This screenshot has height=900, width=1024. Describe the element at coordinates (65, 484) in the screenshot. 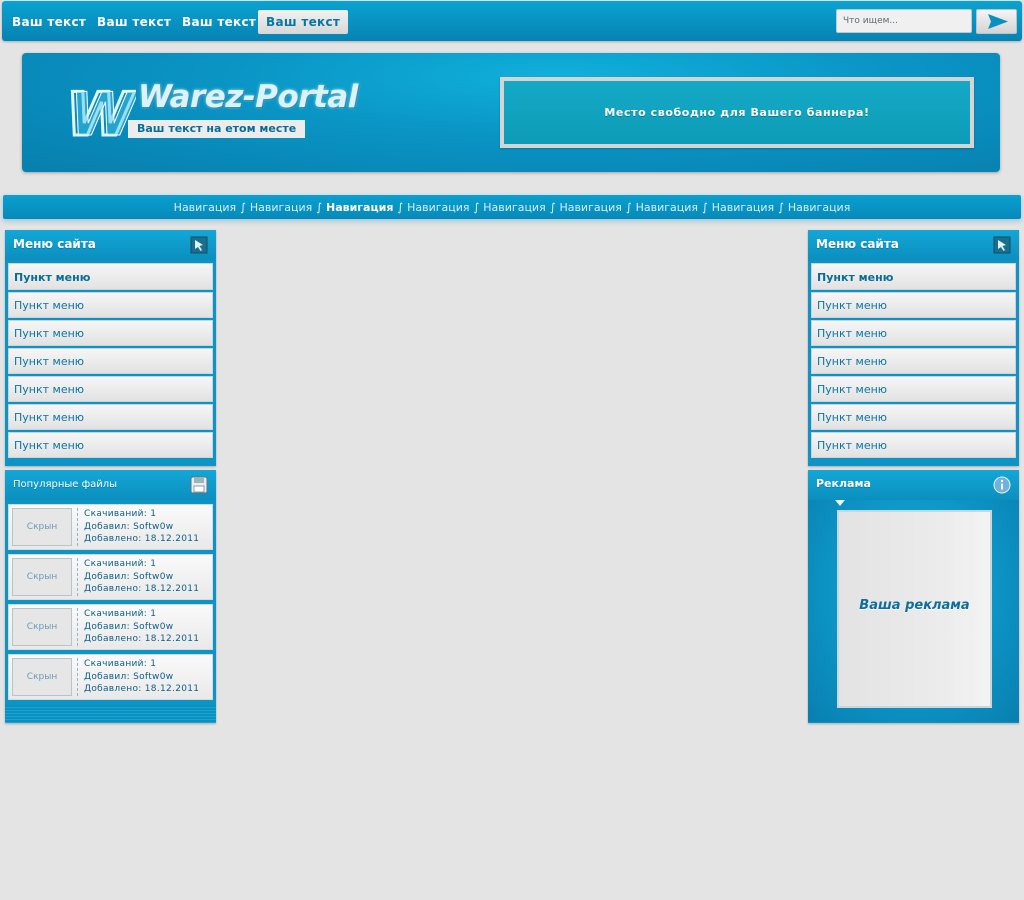

I see `block-title: Популярные файлы` at that location.